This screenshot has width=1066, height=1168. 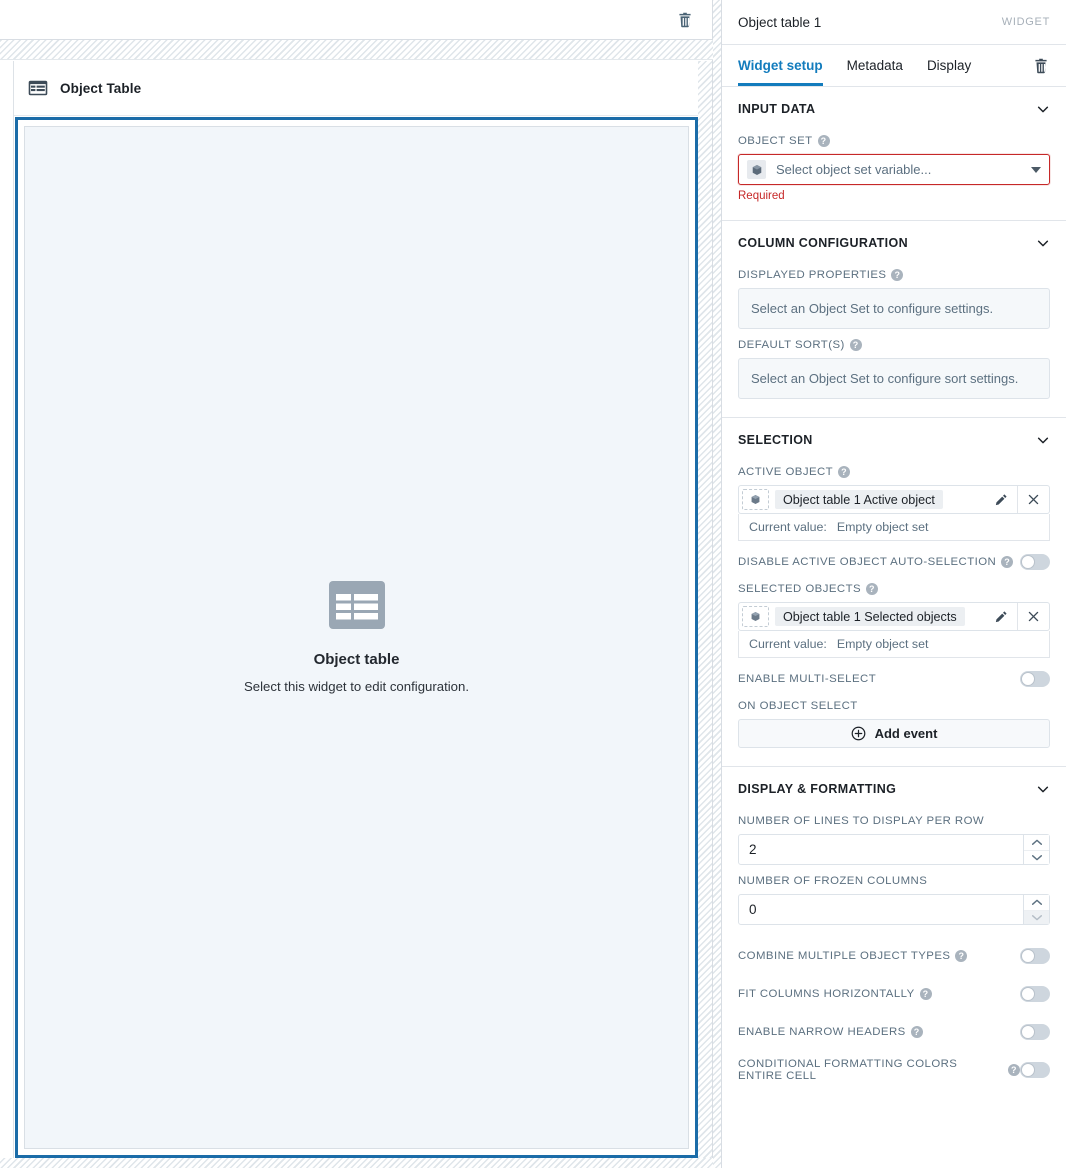 I want to click on active-object-variable-row: Object table 1 Active object, so click(x=894, y=499).